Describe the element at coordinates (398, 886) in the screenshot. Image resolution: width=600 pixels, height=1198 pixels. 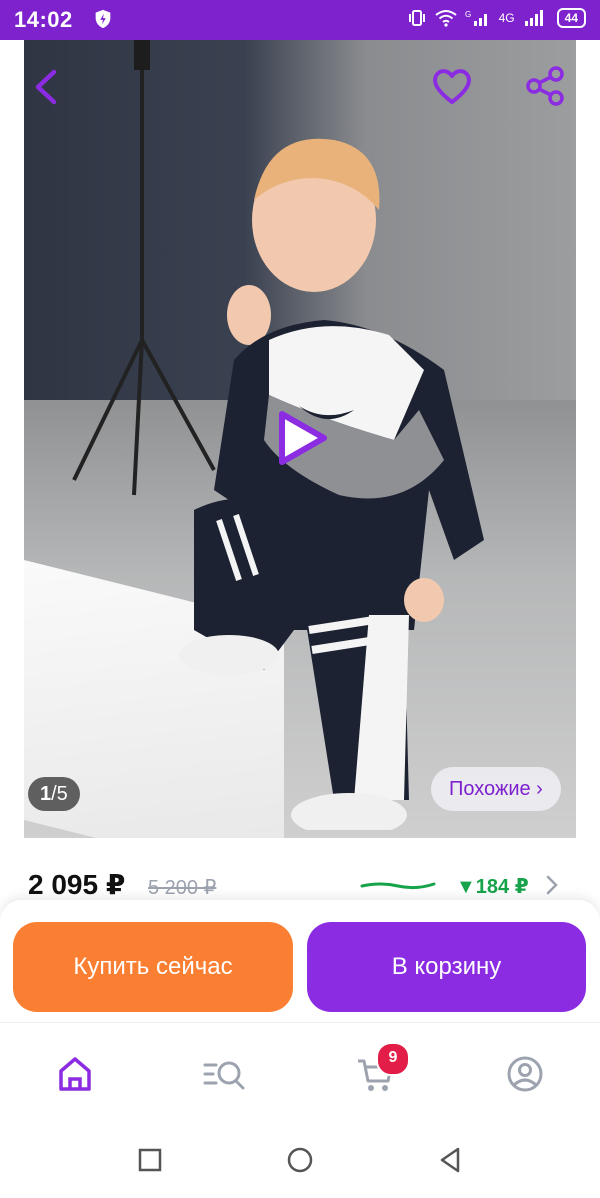
I see `price-trend-icon` at that location.